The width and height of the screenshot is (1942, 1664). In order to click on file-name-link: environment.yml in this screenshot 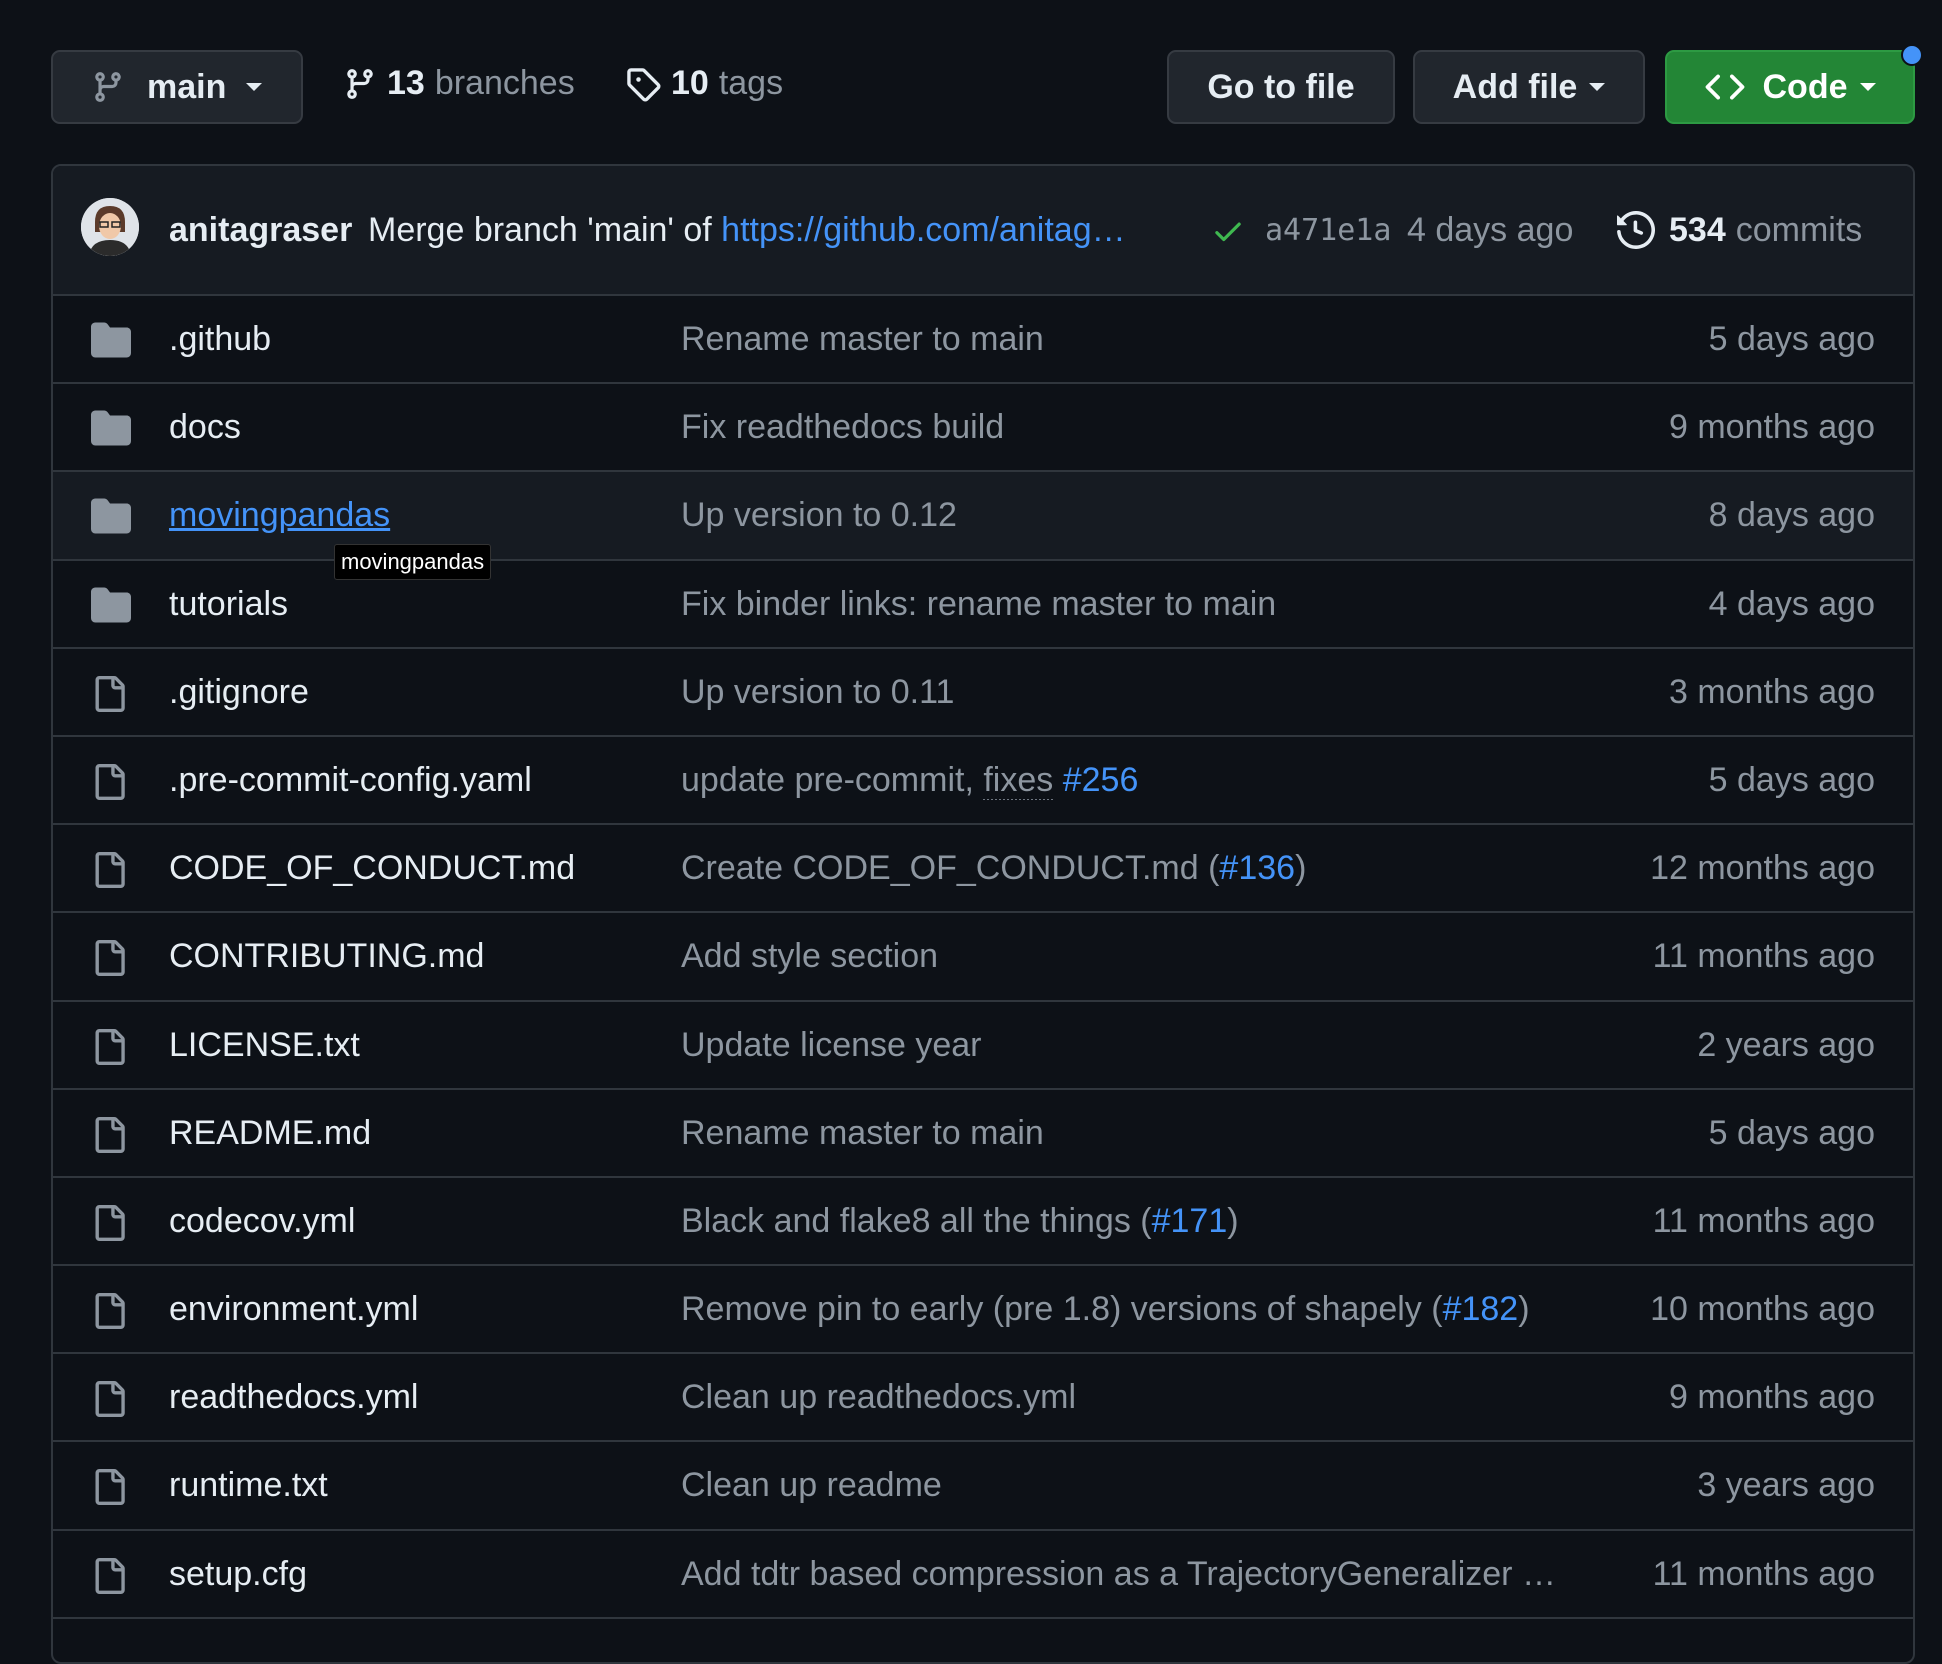, I will do `click(293, 1309)`.